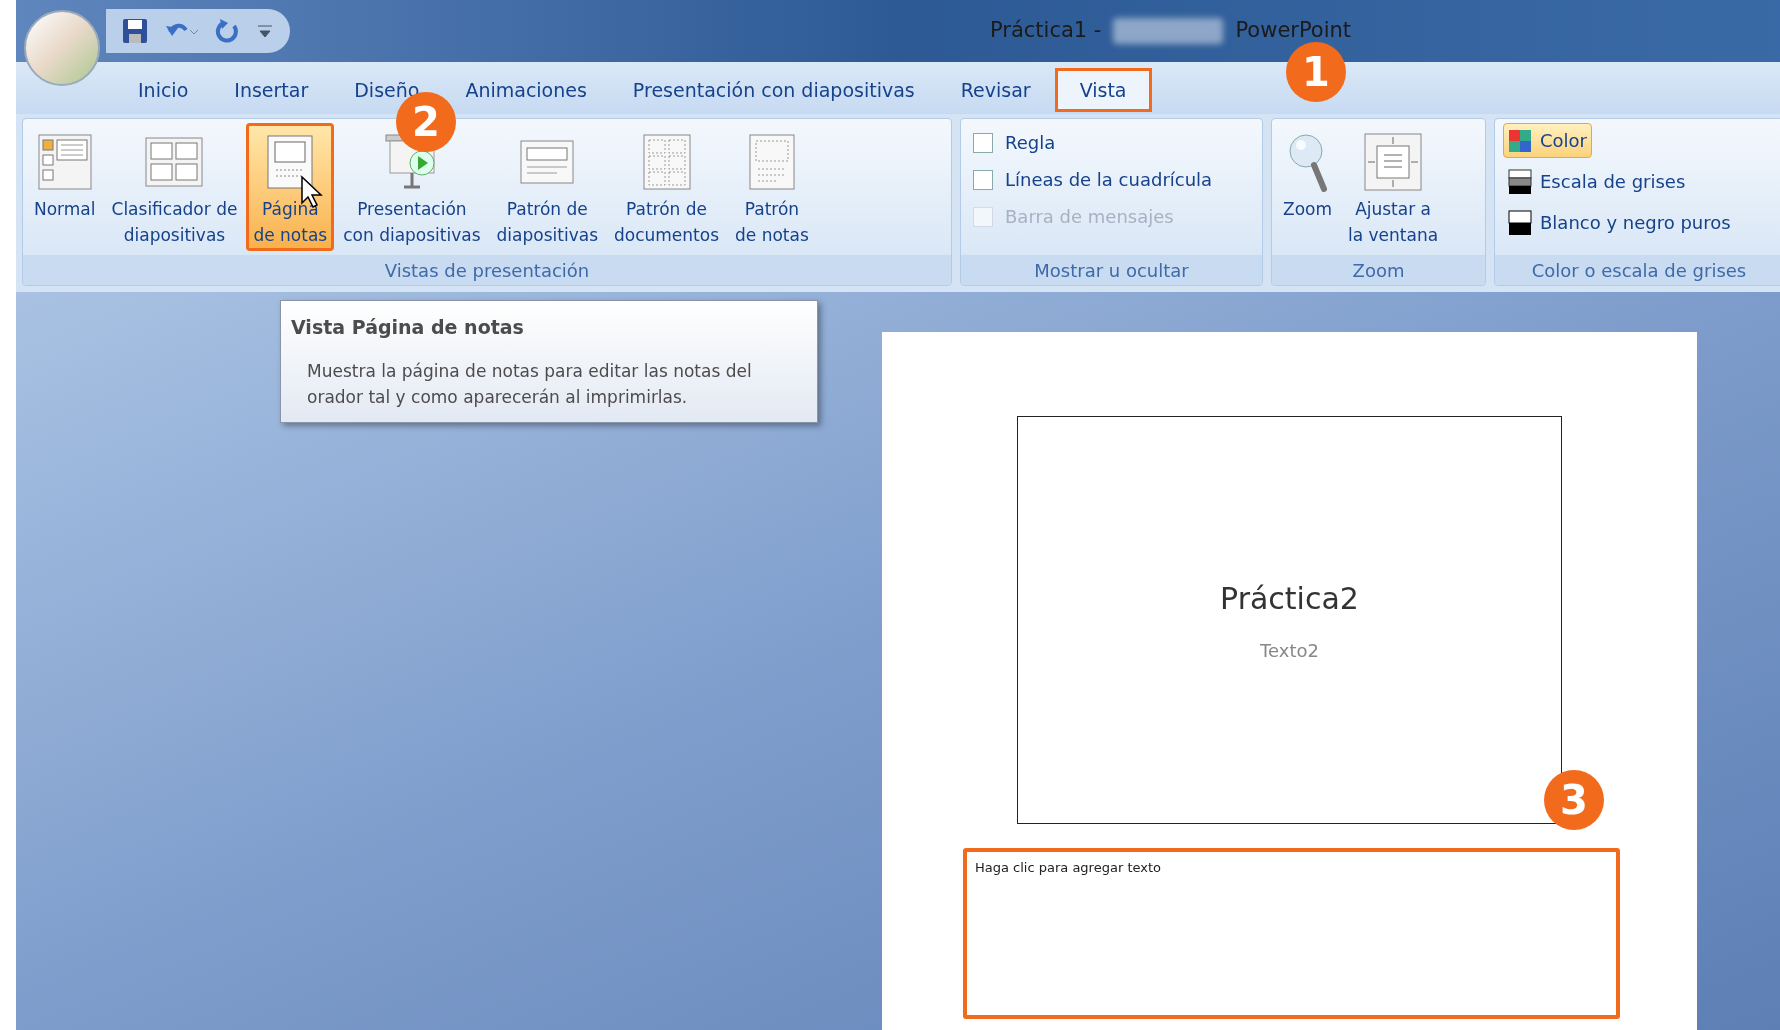 Image resolution: width=1780 pixels, height=1030 pixels. Describe the element at coordinates (1289, 599) in the screenshot. I see `slide-title: Práctica2` at that location.